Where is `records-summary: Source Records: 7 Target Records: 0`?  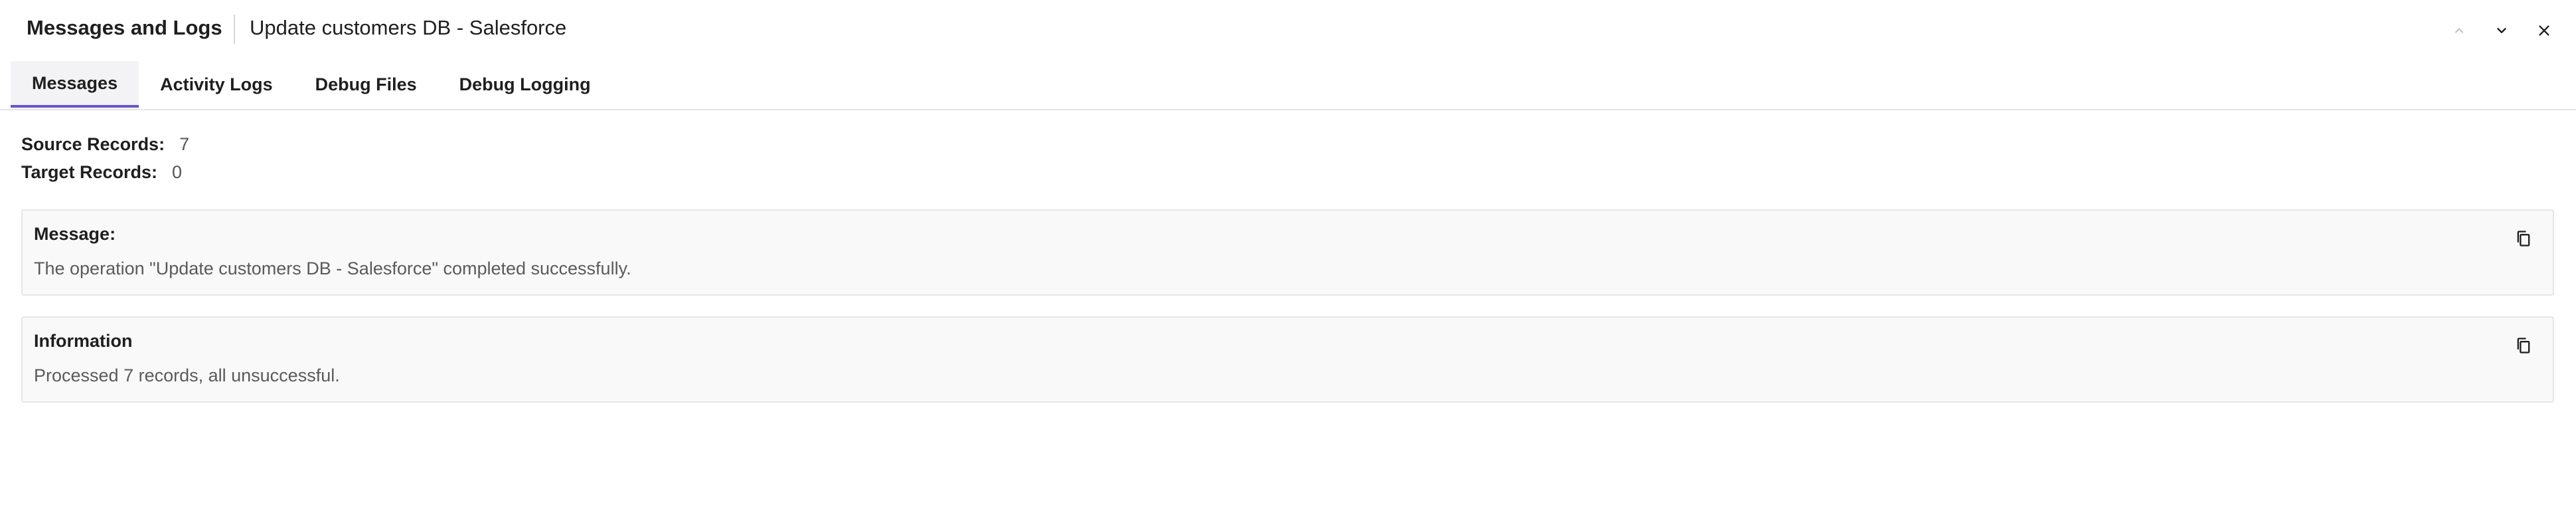
records-summary: Source Records: 7 Target Records: 0 is located at coordinates (105, 162).